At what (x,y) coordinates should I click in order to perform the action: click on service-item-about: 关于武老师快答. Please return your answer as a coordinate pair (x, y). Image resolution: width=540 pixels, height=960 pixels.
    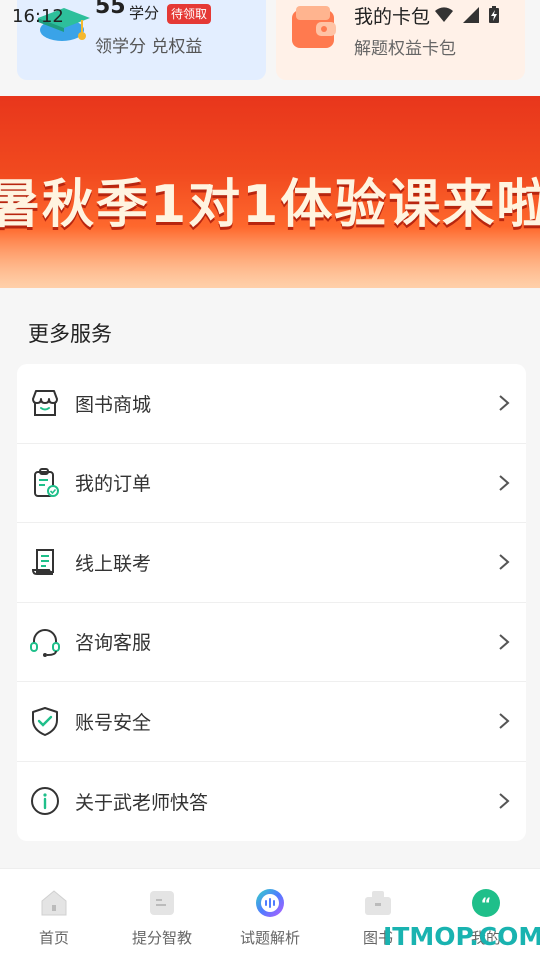
    Looking at the image, I should click on (271, 802).